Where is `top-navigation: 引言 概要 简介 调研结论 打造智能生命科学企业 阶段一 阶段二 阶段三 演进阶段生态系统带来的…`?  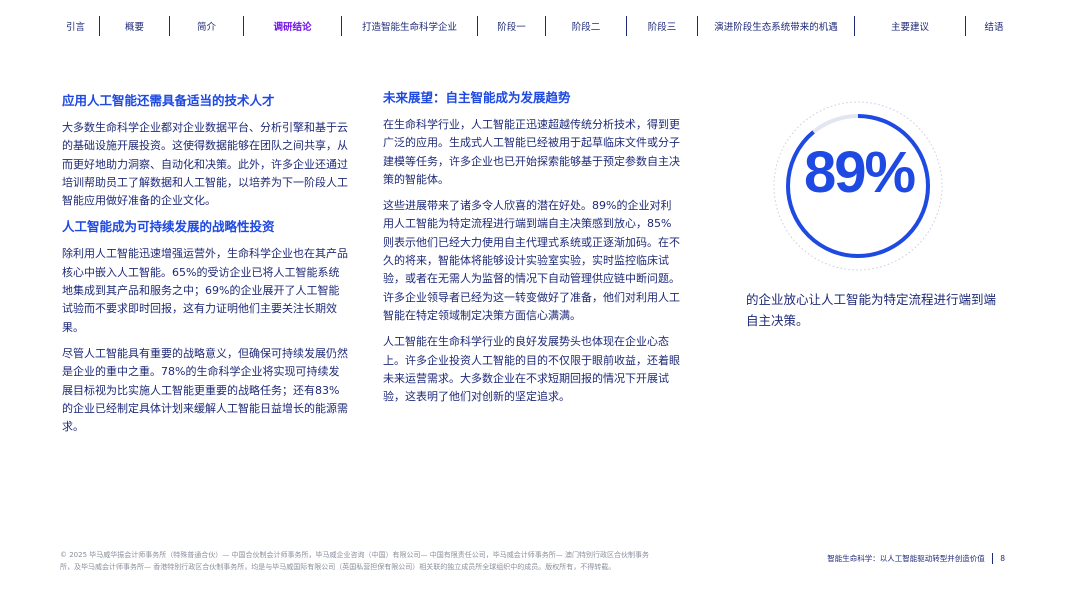
top-navigation: 引言 概要 简介 调研结论 打造智能生命科学企业 阶段一 阶段二 阶段三 演进阶段生态系统带来的… is located at coordinates (537, 26).